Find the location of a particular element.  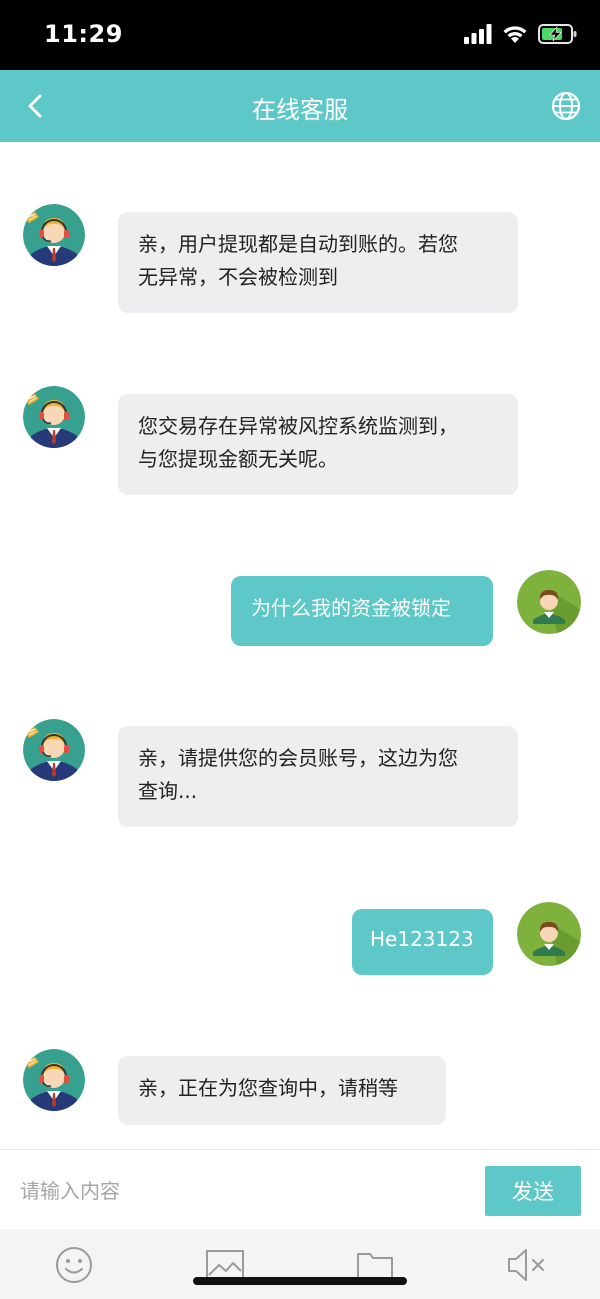

signal-icon is located at coordinates (478, 34).